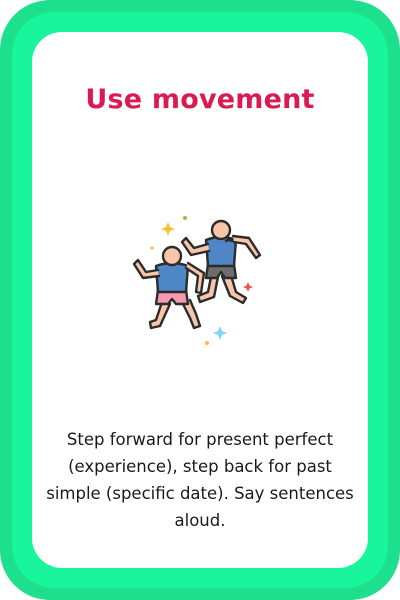 Image resolution: width=400 pixels, height=600 pixels. What do you see at coordinates (197, 280) in the screenshot?
I see `dancing-people-icon` at bounding box center [197, 280].